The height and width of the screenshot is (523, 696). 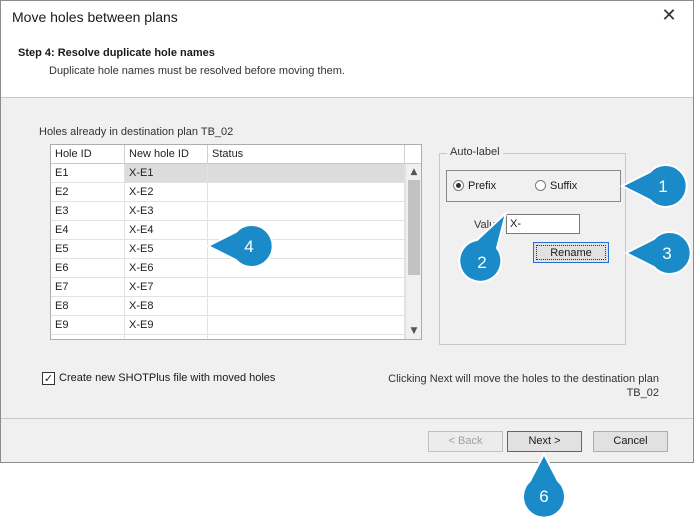 What do you see at coordinates (347, 418) in the screenshot?
I see `footer-divider` at bounding box center [347, 418].